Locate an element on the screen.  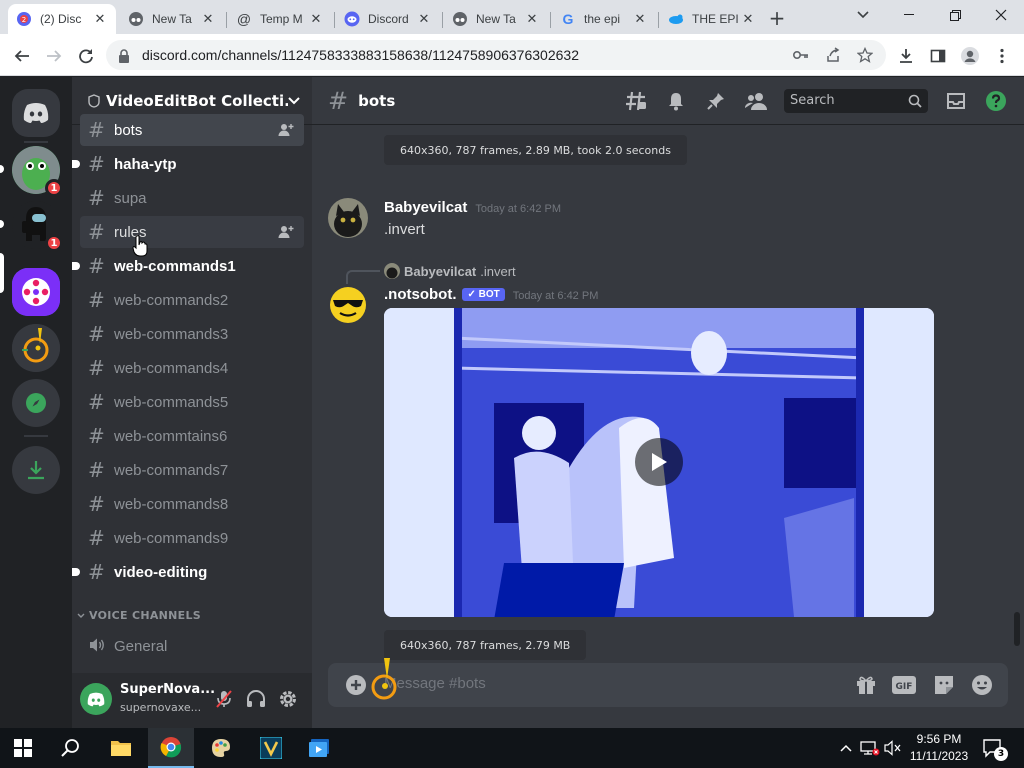
media-player-taskbar-button is located at coordinates (319, 748).